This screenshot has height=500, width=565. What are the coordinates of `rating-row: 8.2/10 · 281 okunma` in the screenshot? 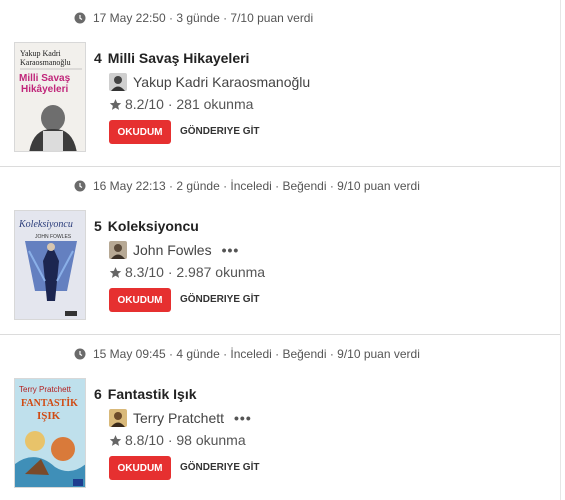 It's located at (181, 104).